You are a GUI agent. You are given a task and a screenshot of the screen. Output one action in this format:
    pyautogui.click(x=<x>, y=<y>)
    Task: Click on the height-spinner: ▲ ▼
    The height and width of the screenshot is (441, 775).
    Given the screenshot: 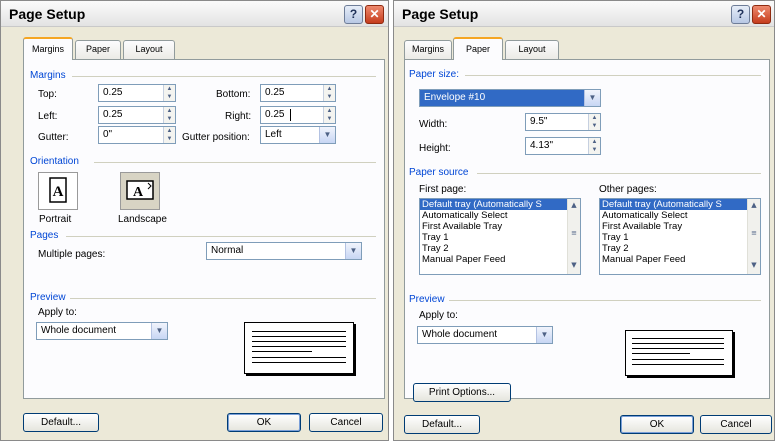 What is the action you would take?
    pyautogui.click(x=594, y=146)
    